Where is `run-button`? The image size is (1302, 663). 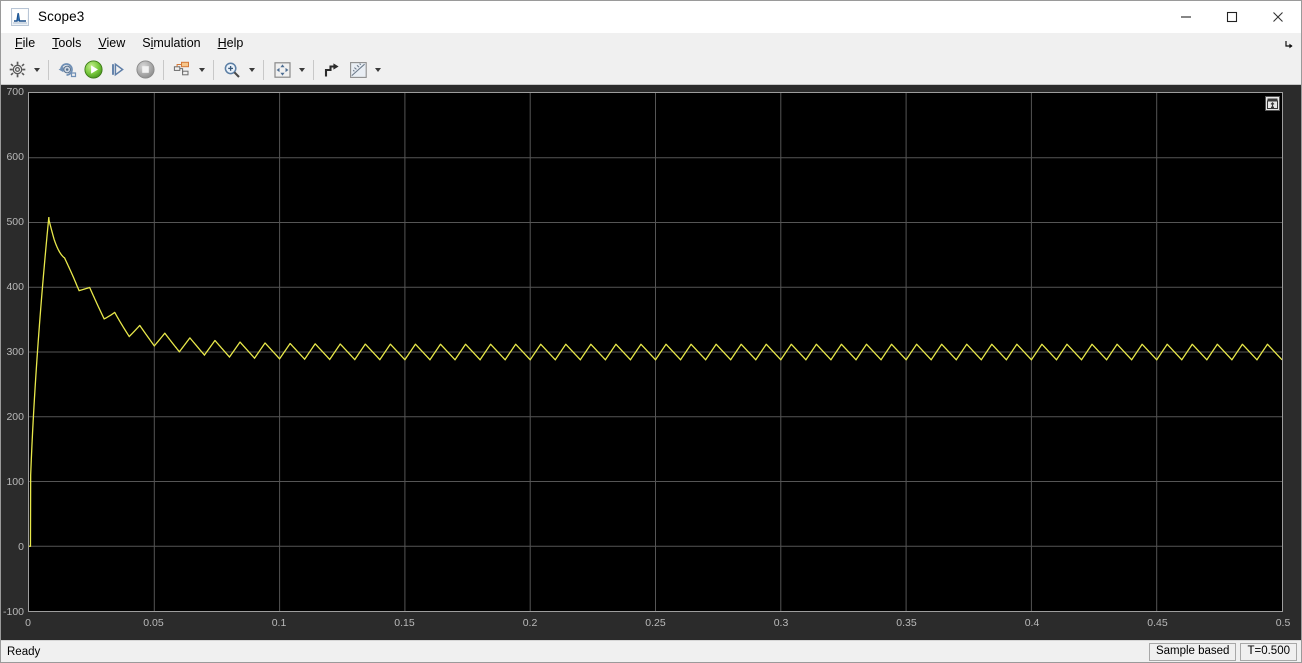
run-button is located at coordinates (93, 70).